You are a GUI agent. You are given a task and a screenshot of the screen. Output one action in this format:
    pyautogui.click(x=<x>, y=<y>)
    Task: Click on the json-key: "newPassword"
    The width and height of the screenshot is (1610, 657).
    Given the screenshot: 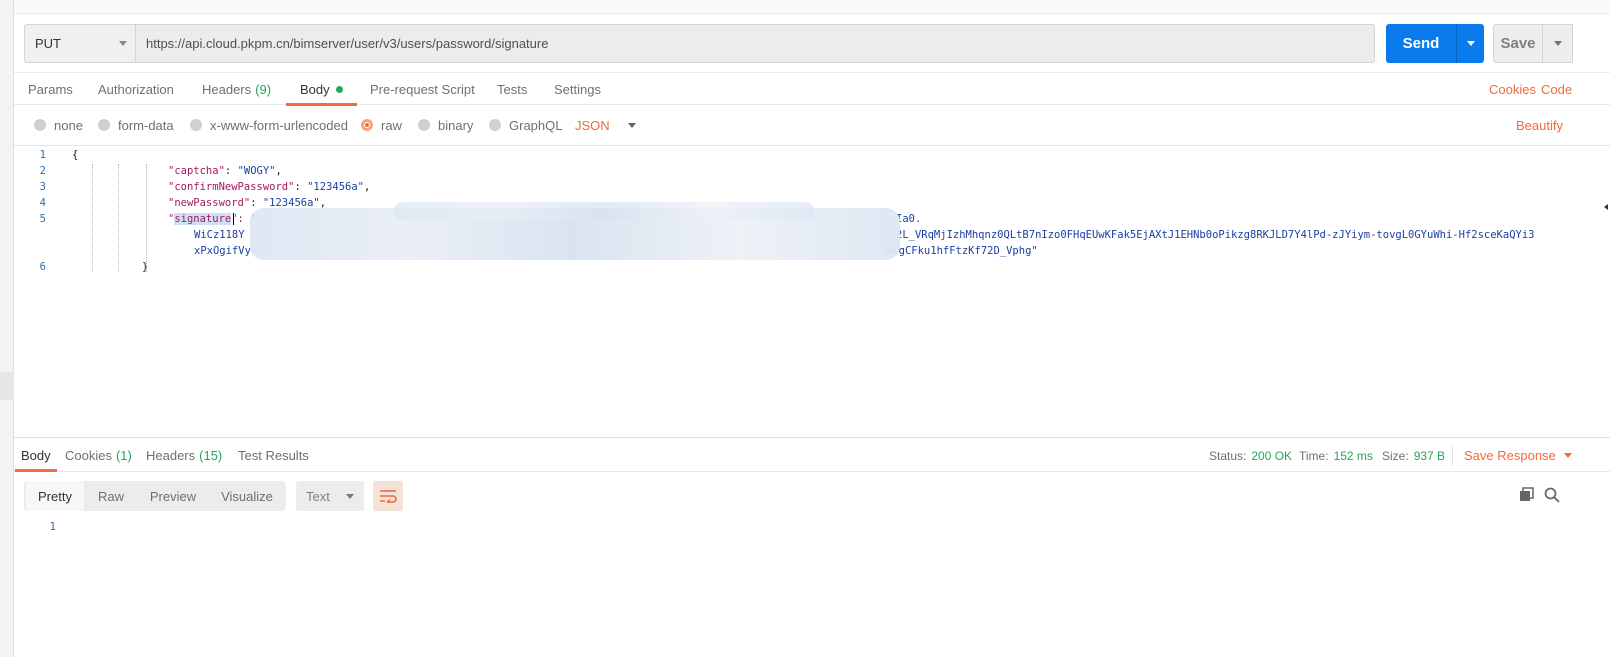 What is the action you would take?
    pyautogui.click(x=209, y=203)
    